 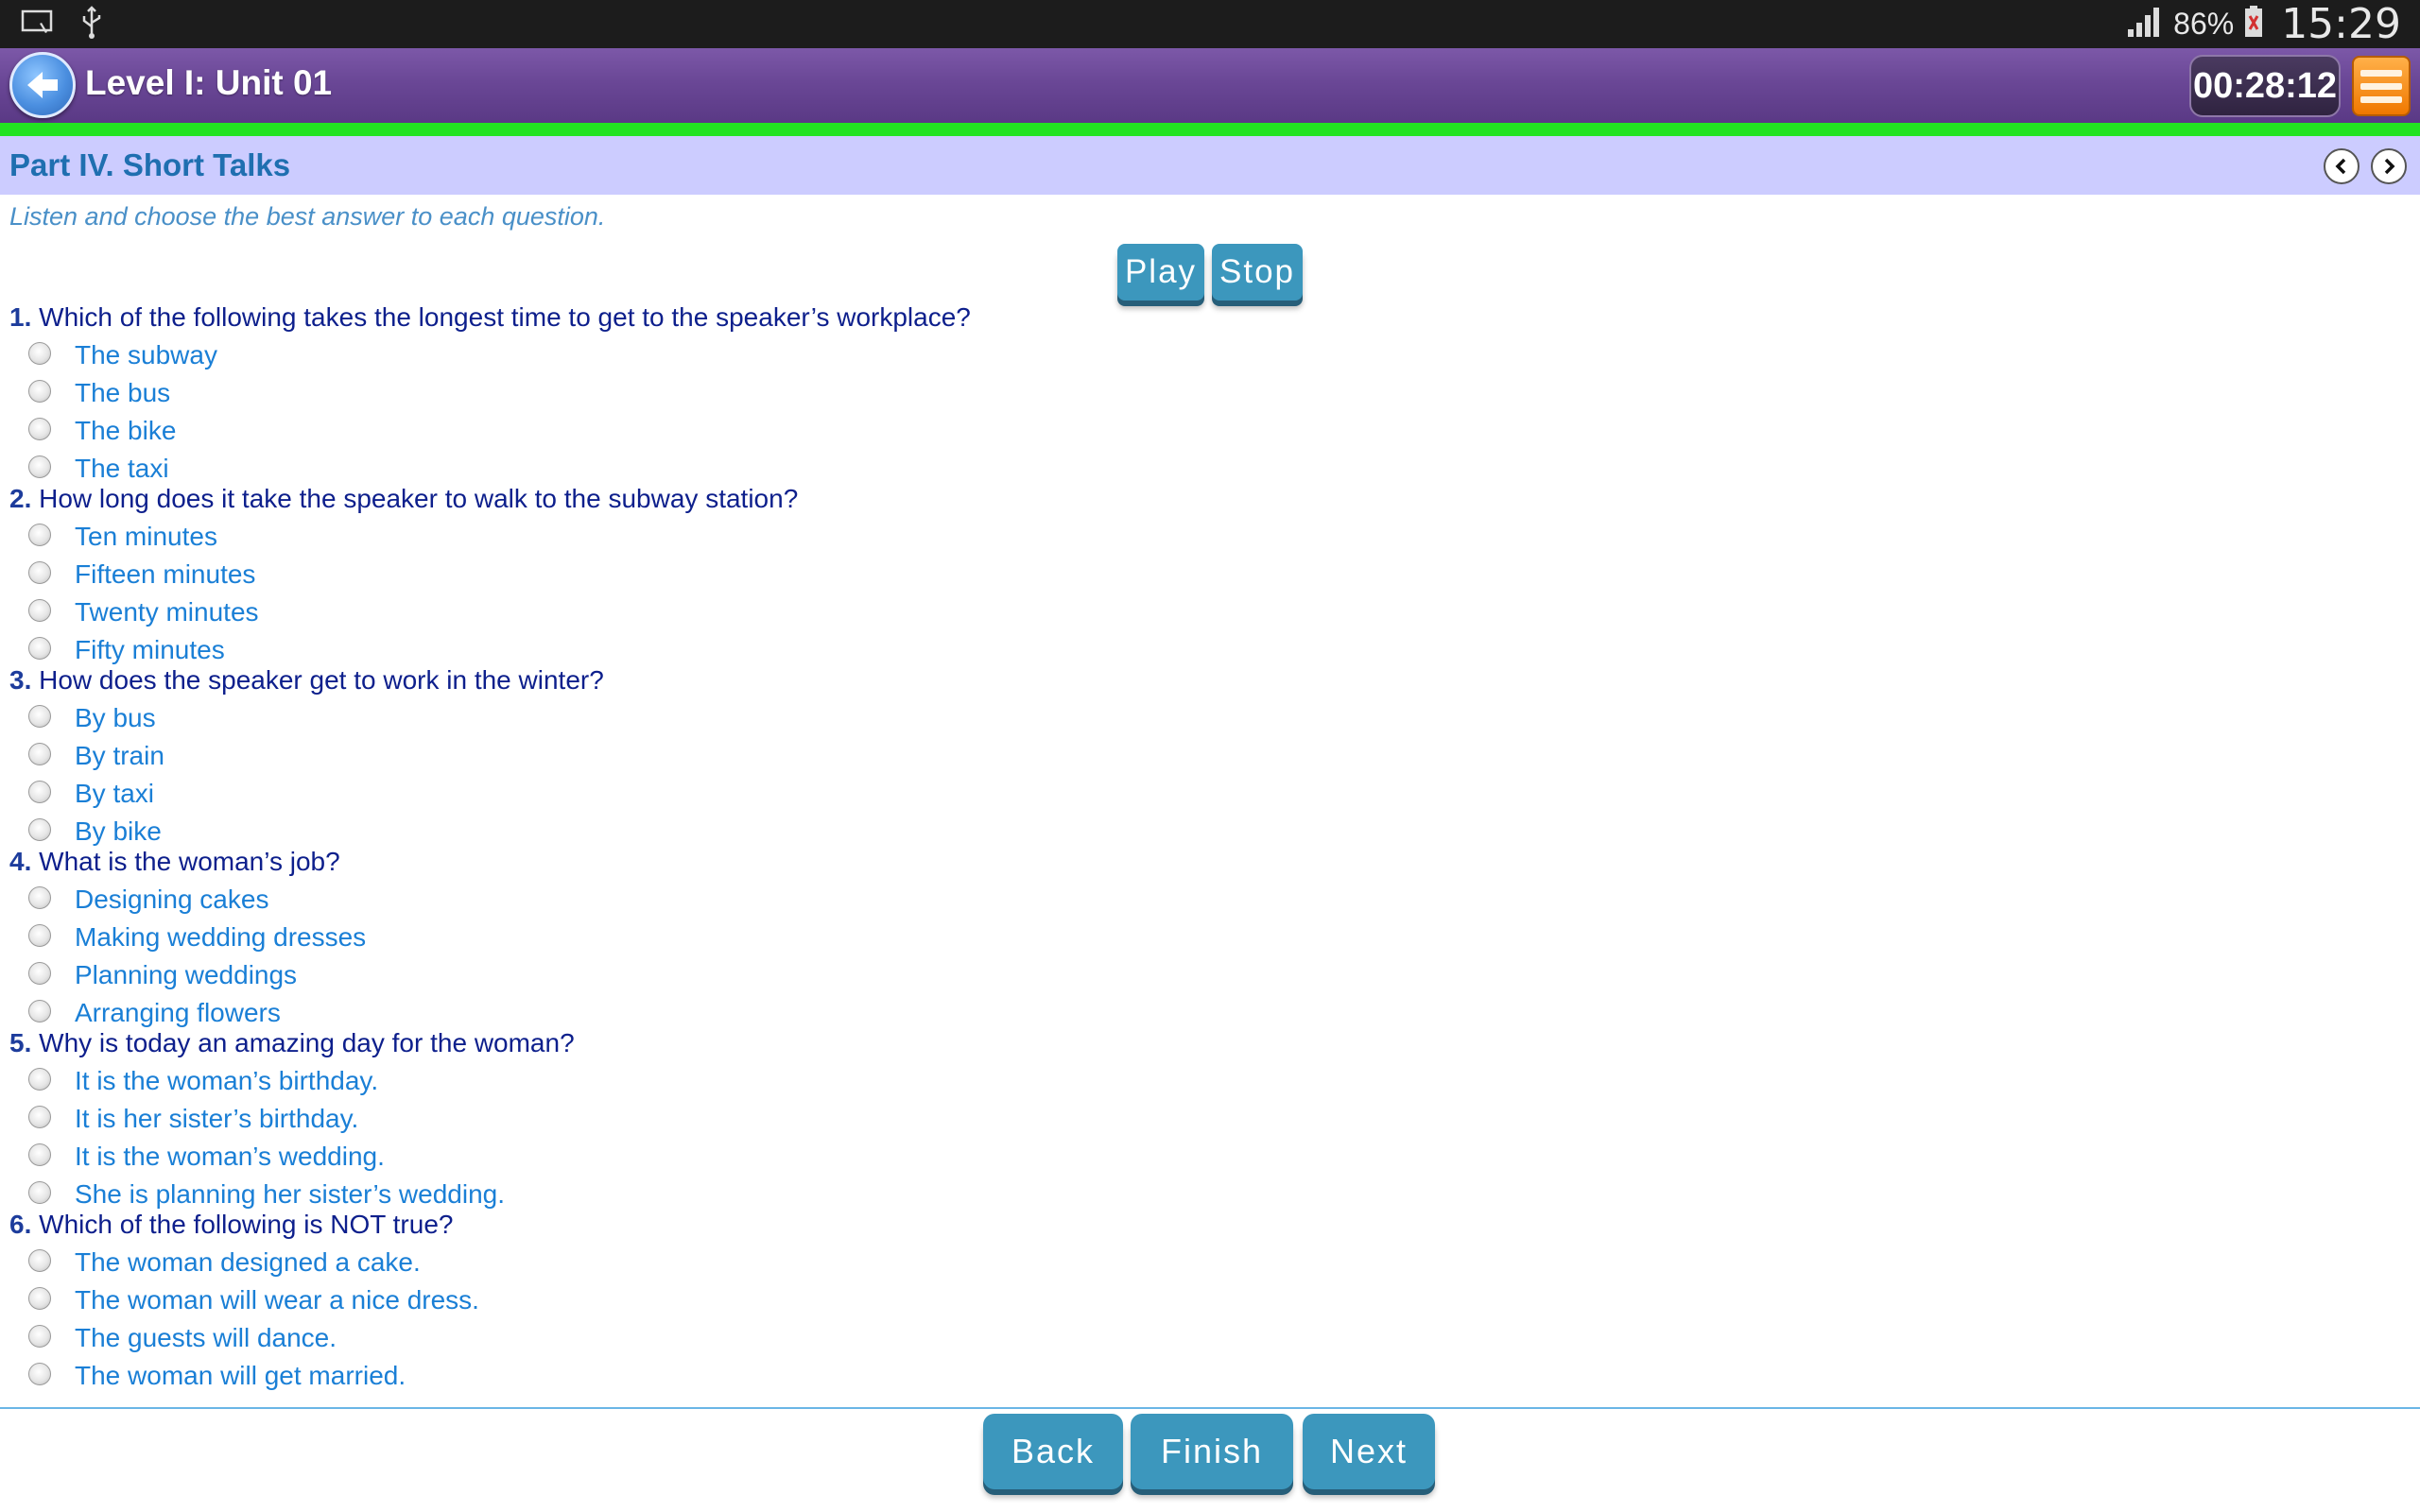 What do you see at coordinates (378, 1340) in the screenshot?
I see `answer-option: The guests will dance.` at bounding box center [378, 1340].